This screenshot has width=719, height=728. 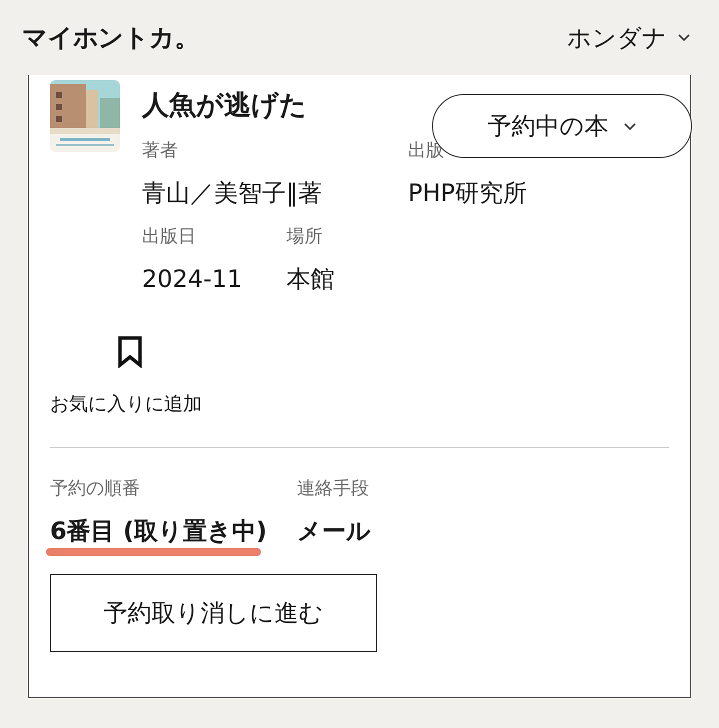 I want to click on field-label: 連絡手段, so click(x=333, y=488).